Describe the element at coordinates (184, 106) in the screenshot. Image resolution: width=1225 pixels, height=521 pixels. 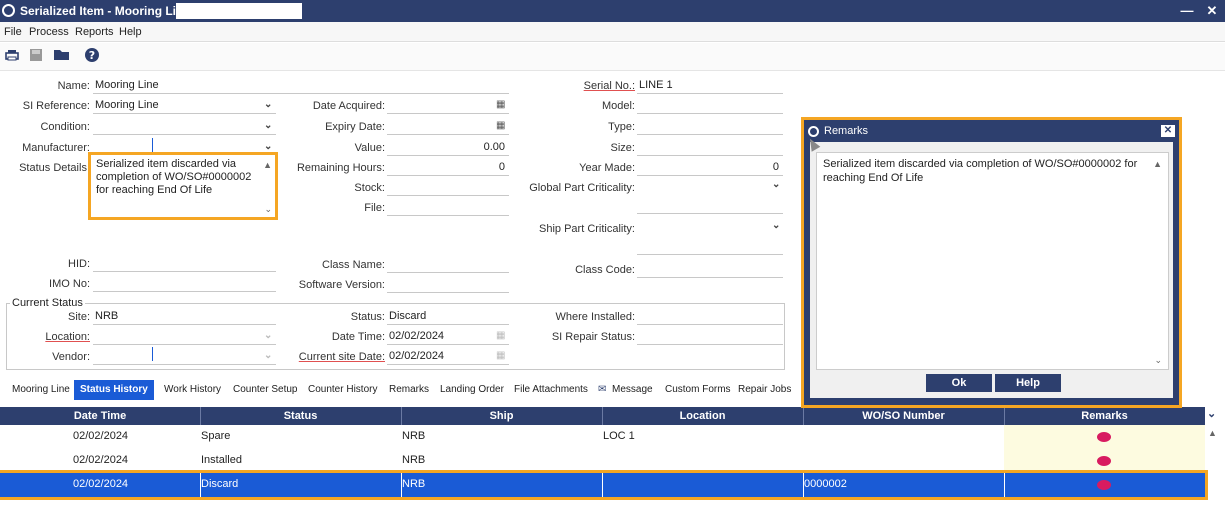
I see `si-reference-select: Mooring Line` at that location.